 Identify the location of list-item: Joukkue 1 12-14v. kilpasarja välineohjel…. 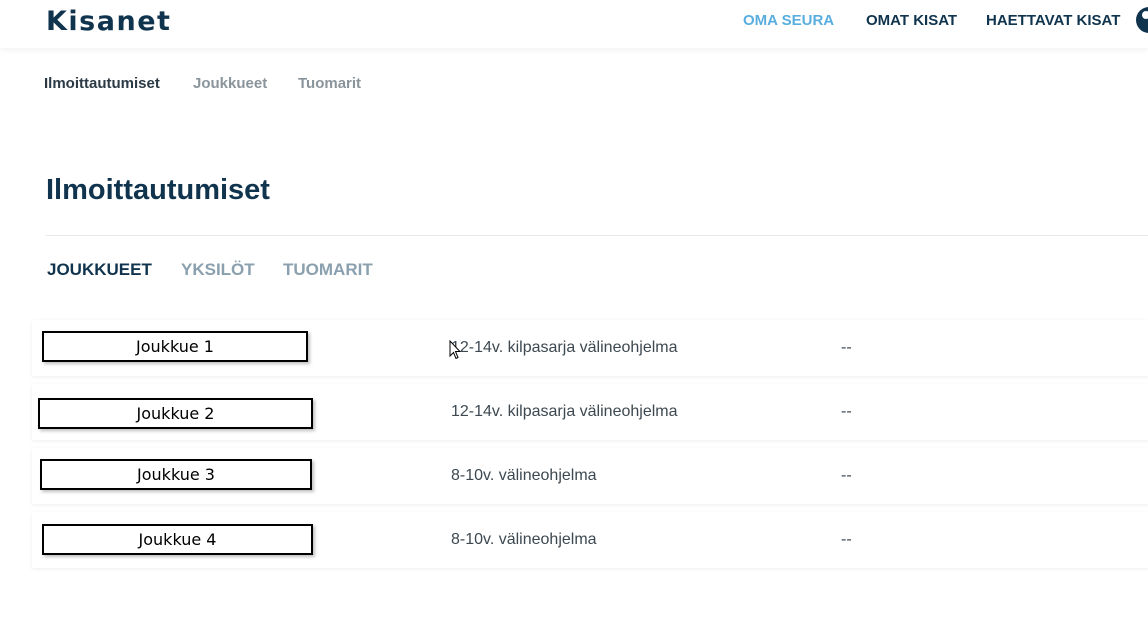
(590, 348).